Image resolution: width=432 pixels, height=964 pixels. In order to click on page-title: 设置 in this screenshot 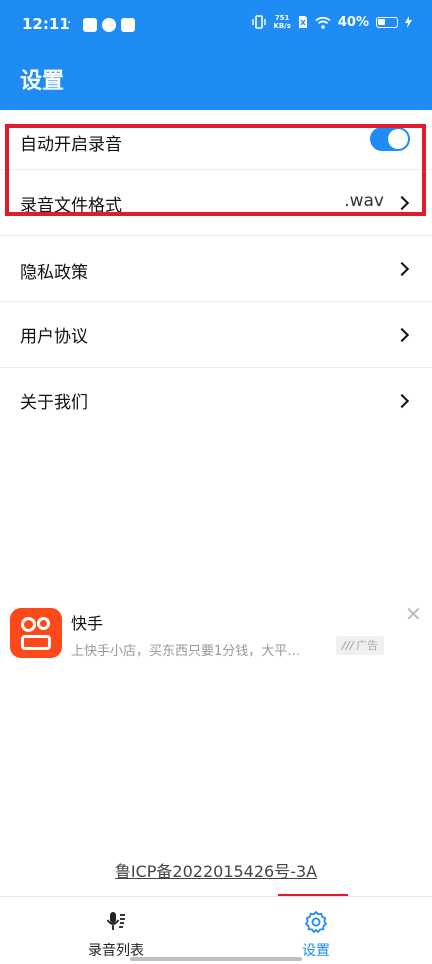, I will do `click(42, 81)`.